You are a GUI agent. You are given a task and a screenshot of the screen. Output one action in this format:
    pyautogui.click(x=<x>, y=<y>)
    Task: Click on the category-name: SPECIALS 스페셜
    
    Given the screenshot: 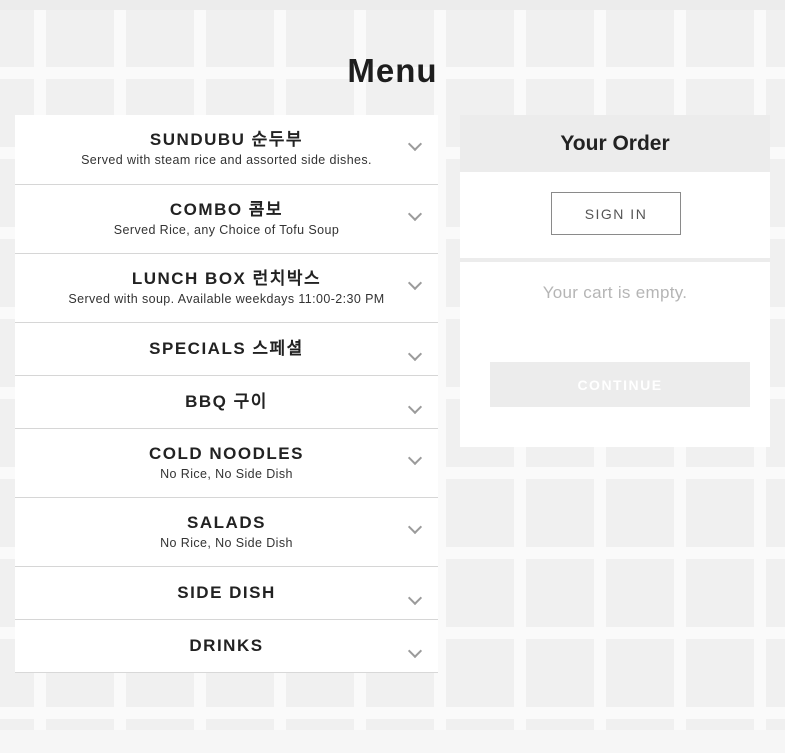 What is the action you would take?
    pyautogui.click(x=226, y=348)
    